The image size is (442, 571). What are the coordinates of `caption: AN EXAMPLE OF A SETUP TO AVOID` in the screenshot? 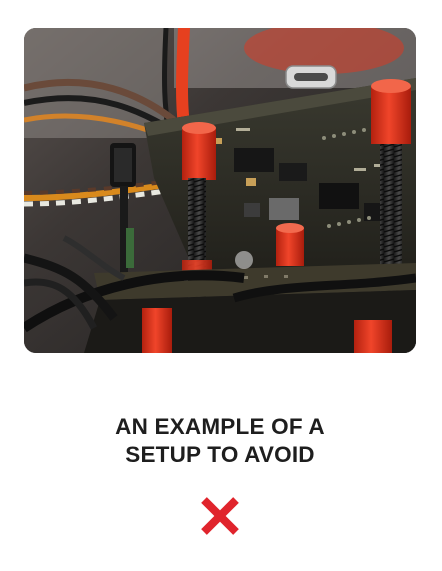 It's located at (220, 441).